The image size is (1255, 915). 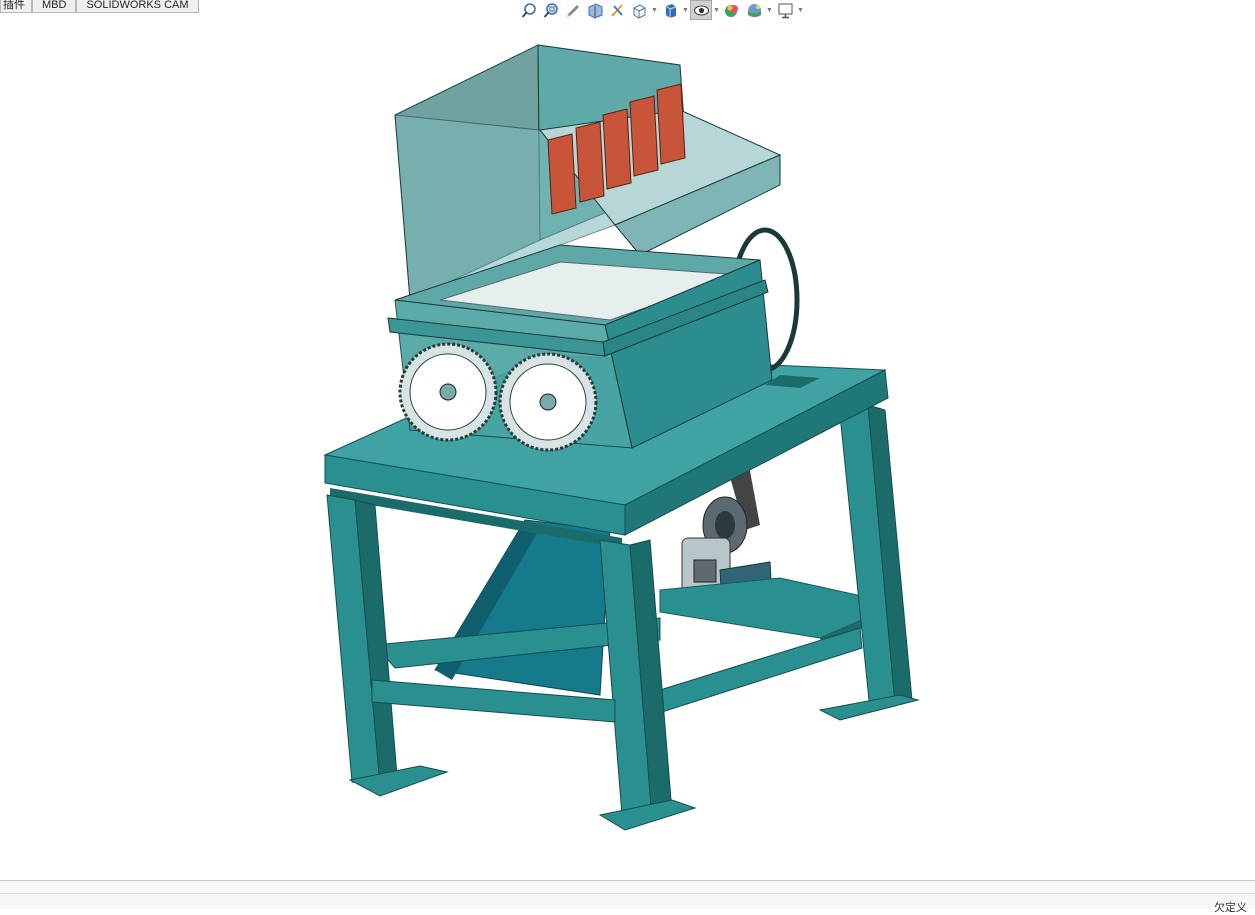 I want to click on display-style-button, so click(x=670, y=10).